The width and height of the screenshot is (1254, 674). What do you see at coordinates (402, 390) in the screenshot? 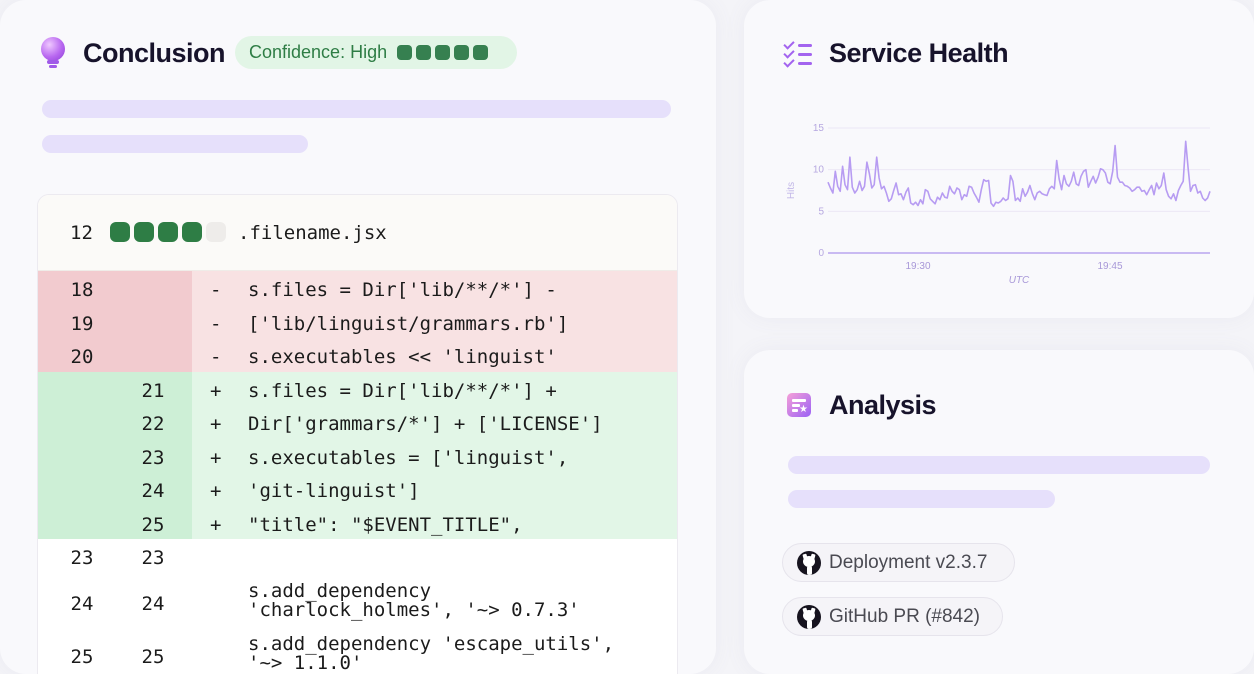
I see `code-line: s.files = Dir['lib/**/*'] +` at bounding box center [402, 390].